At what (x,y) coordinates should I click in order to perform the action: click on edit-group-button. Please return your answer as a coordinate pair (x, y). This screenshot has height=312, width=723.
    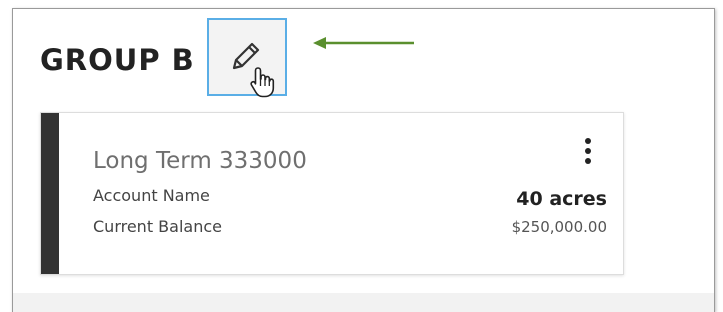
    Looking at the image, I should click on (247, 58).